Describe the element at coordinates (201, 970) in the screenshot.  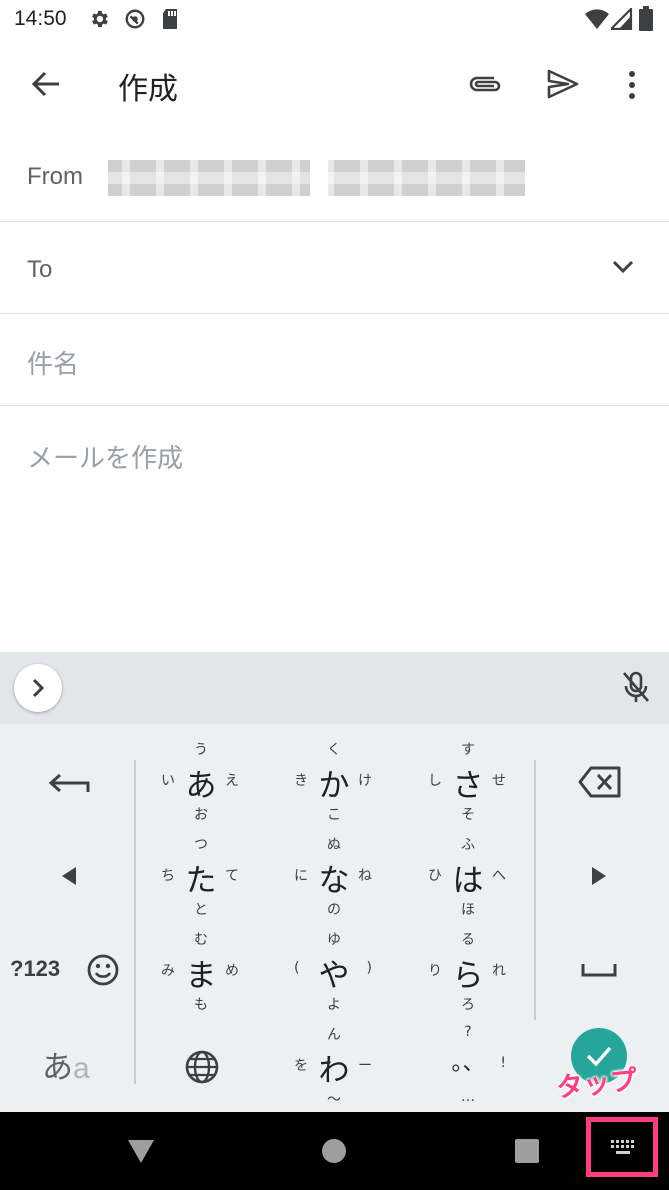
I see `kana-key: まむみ めも` at that location.